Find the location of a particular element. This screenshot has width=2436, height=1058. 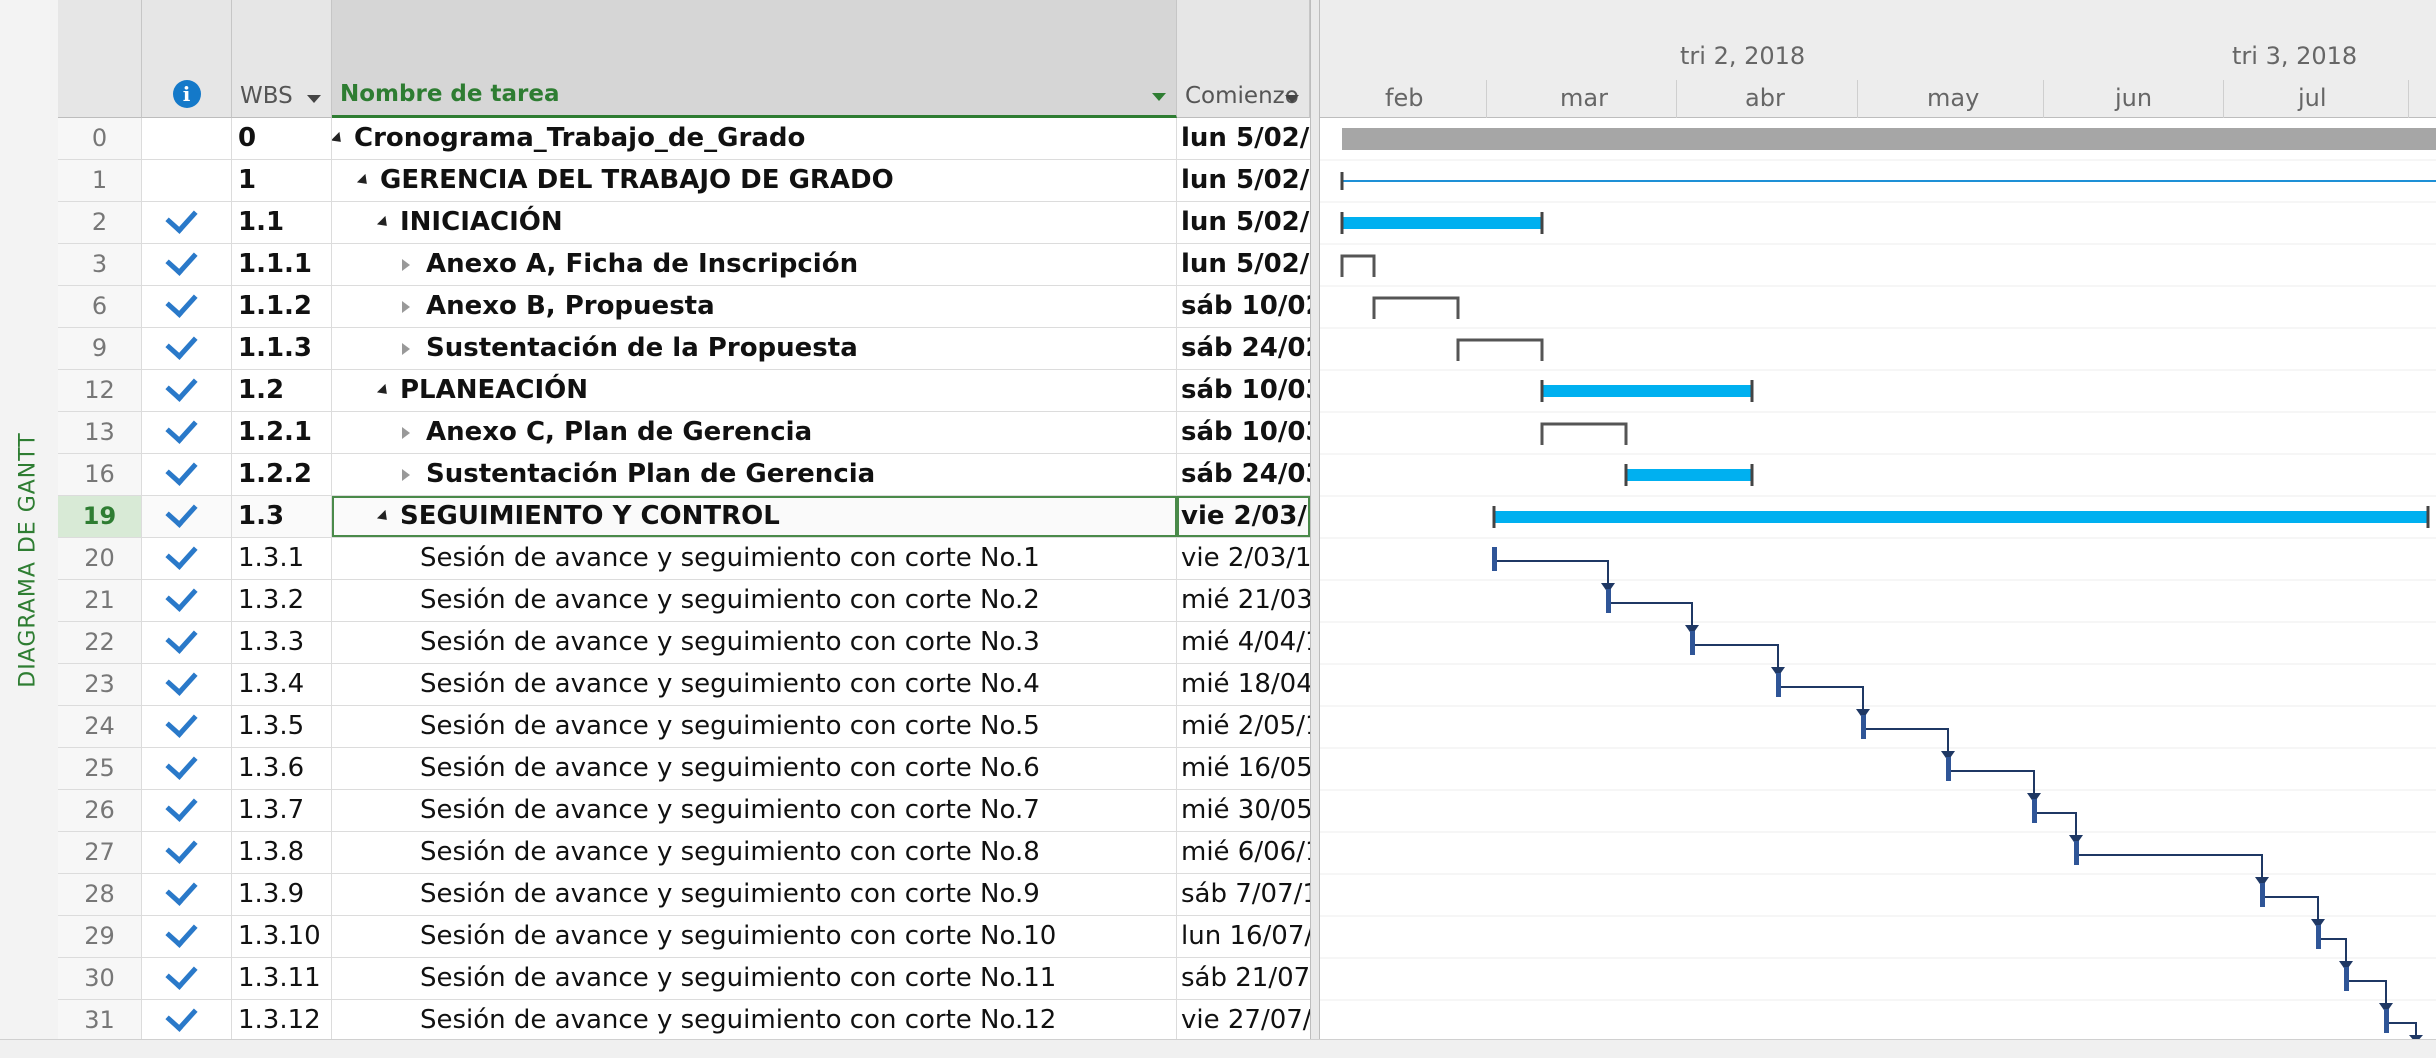

row-id: 13 is located at coordinates (100, 432).